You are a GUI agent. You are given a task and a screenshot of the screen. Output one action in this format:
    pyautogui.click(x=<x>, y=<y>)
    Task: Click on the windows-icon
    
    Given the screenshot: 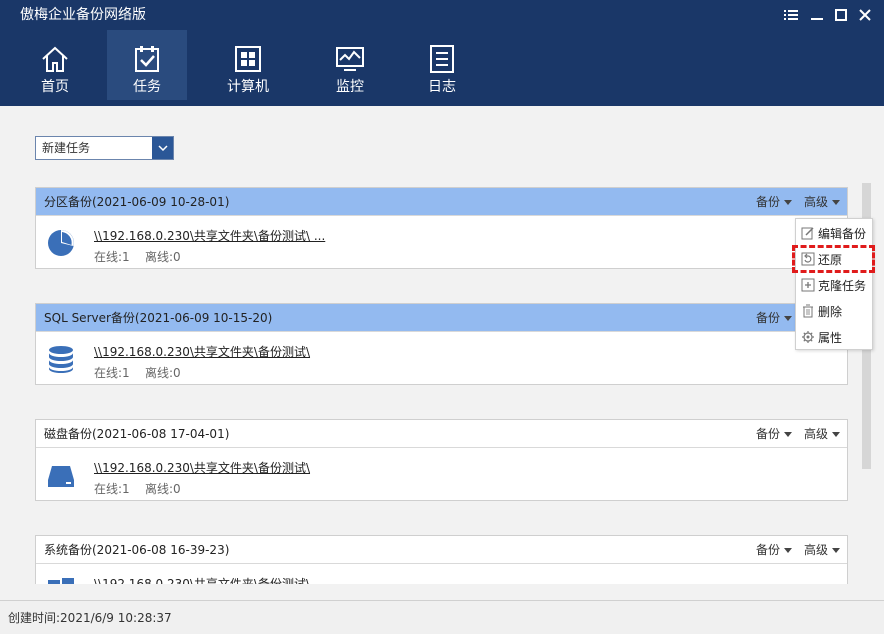 What is the action you would take?
    pyautogui.click(x=61, y=581)
    